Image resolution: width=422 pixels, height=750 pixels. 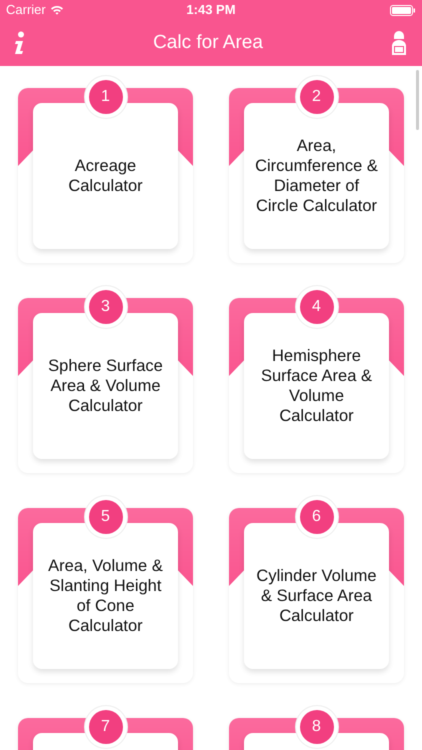 I want to click on carrier-label: Carrier, so click(x=26, y=10).